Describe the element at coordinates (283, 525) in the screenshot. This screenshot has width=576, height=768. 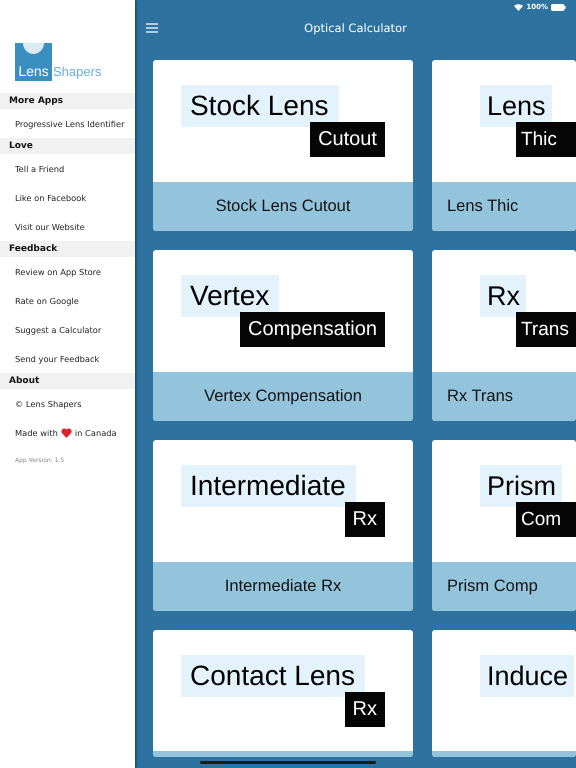
I see `calculator-card: Intermediate Rx Intermediate Rx` at that location.